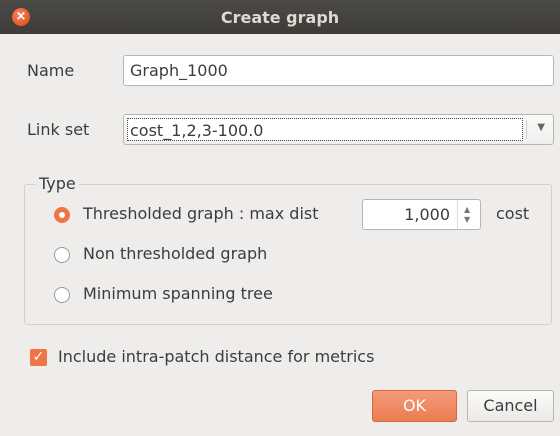 The height and width of the screenshot is (436, 560). What do you see at coordinates (414, 406) in the screenshot?
I see `ok-button: OK` at bounding box center [414, 406].